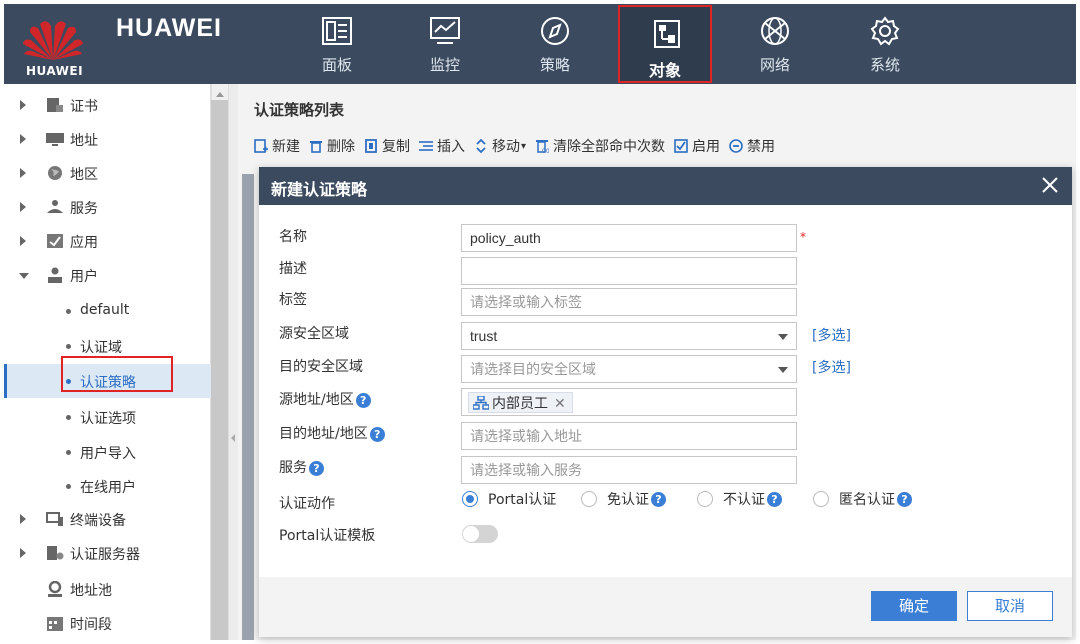 The image size is (1080, 644). What do you see at coordinates (442, 146) in the screenshot?
I see `insert-button: 插入` at bounding box center [442, 146].